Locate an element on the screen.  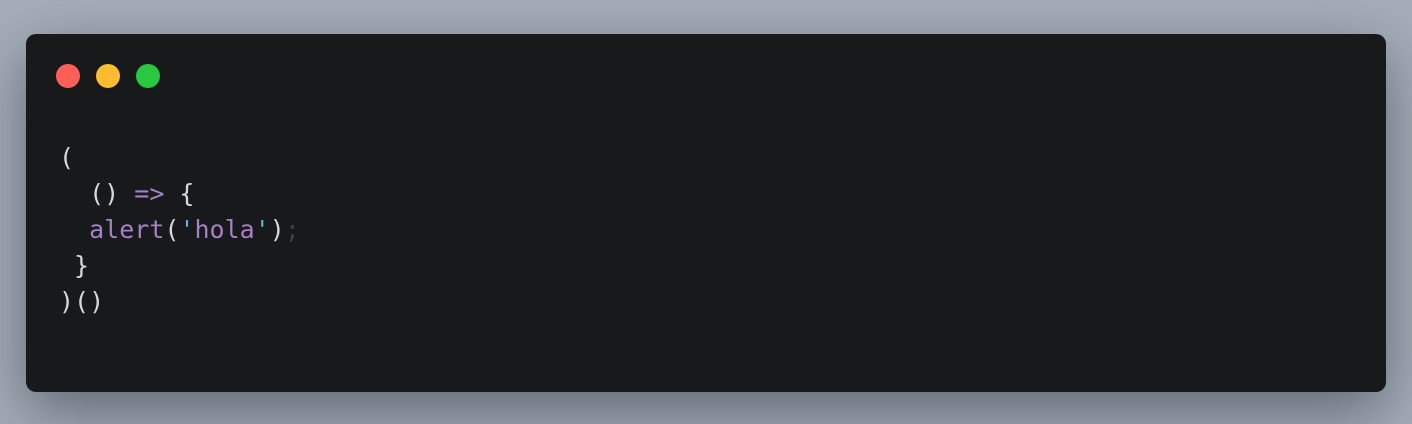
code-token: ) is located at coordinates (277, 229).